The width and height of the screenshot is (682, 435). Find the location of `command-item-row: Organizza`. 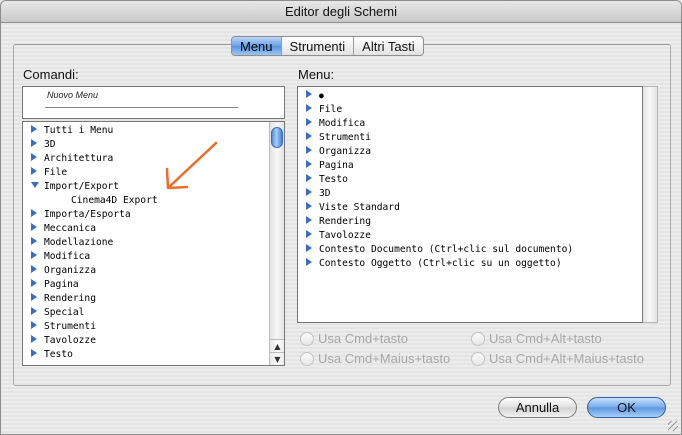

command-item-row: Organizza is located at coordinates (59, 271).